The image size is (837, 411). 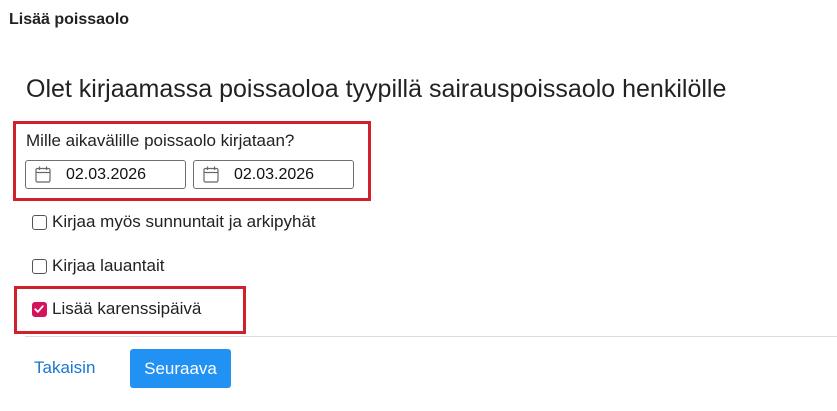 I want to click on add-waiting-day-checkbox, so click(x=39, y=309).